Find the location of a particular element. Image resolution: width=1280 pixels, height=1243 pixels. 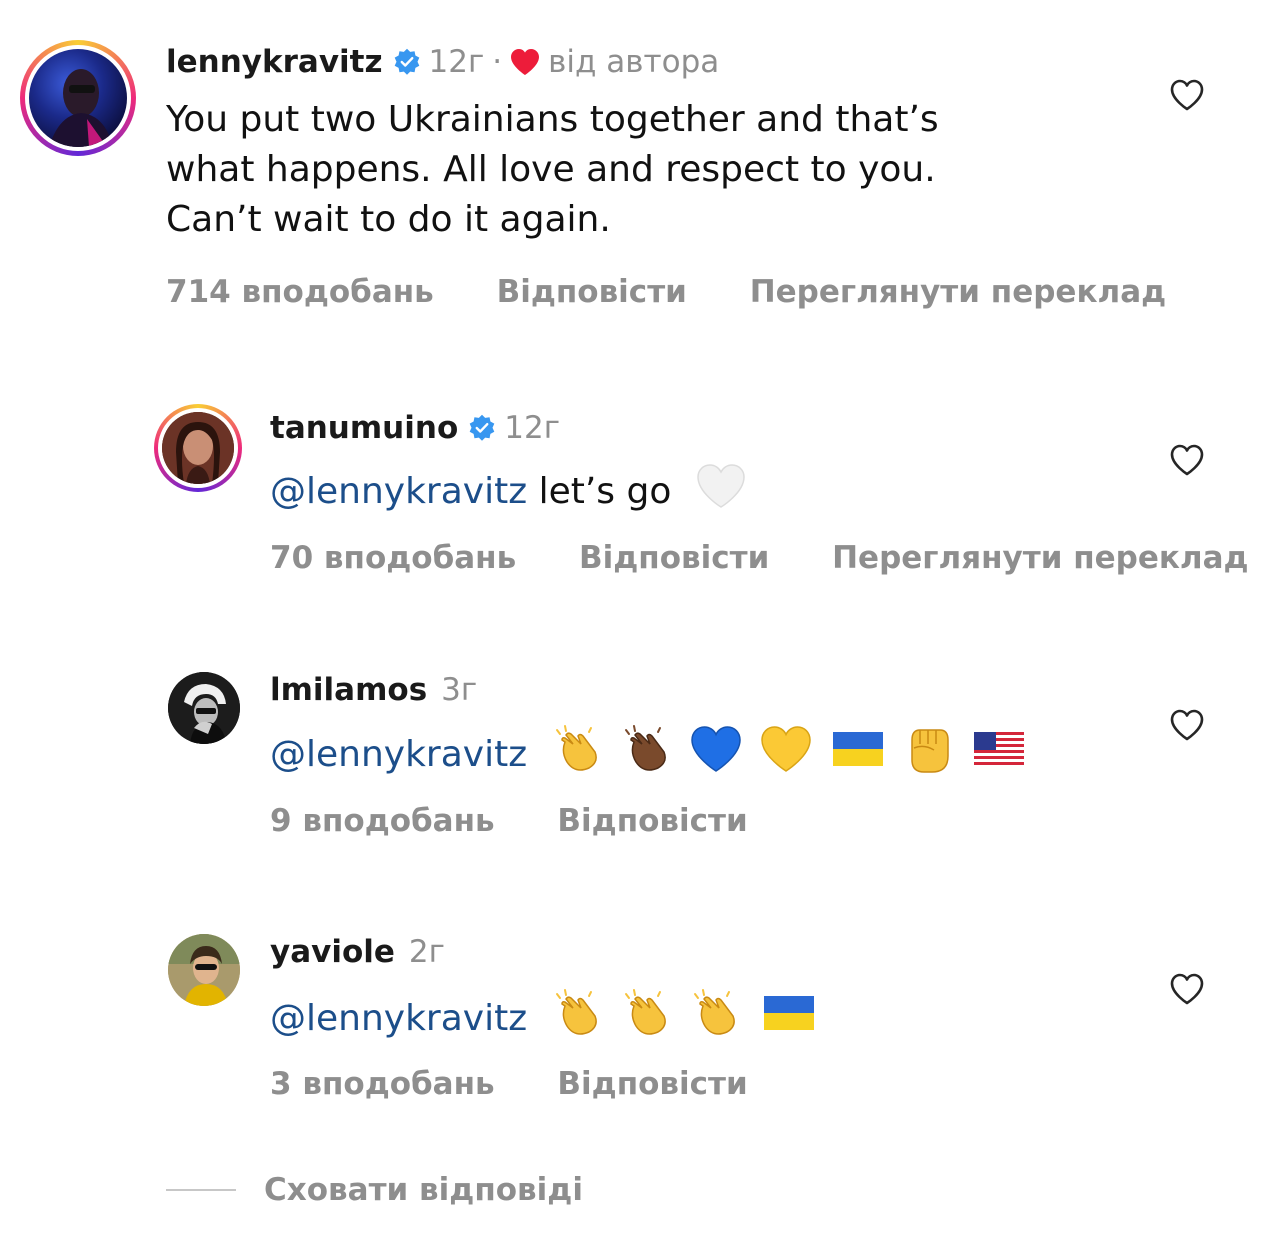

comment-text-body: let’s go is located at coordinates (599, 491).